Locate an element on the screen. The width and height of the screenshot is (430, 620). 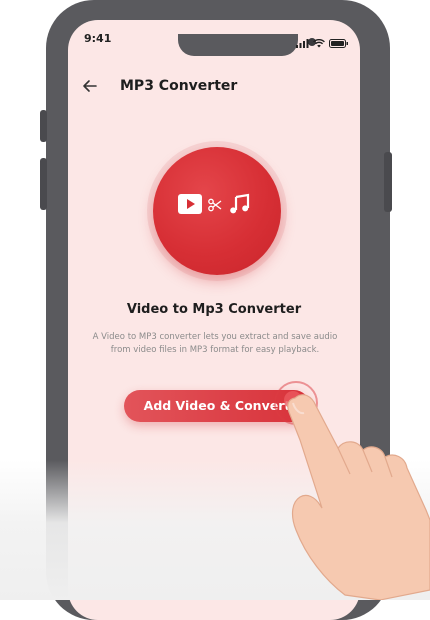
pointing-hand-icon is located at coordinates (358, 497).